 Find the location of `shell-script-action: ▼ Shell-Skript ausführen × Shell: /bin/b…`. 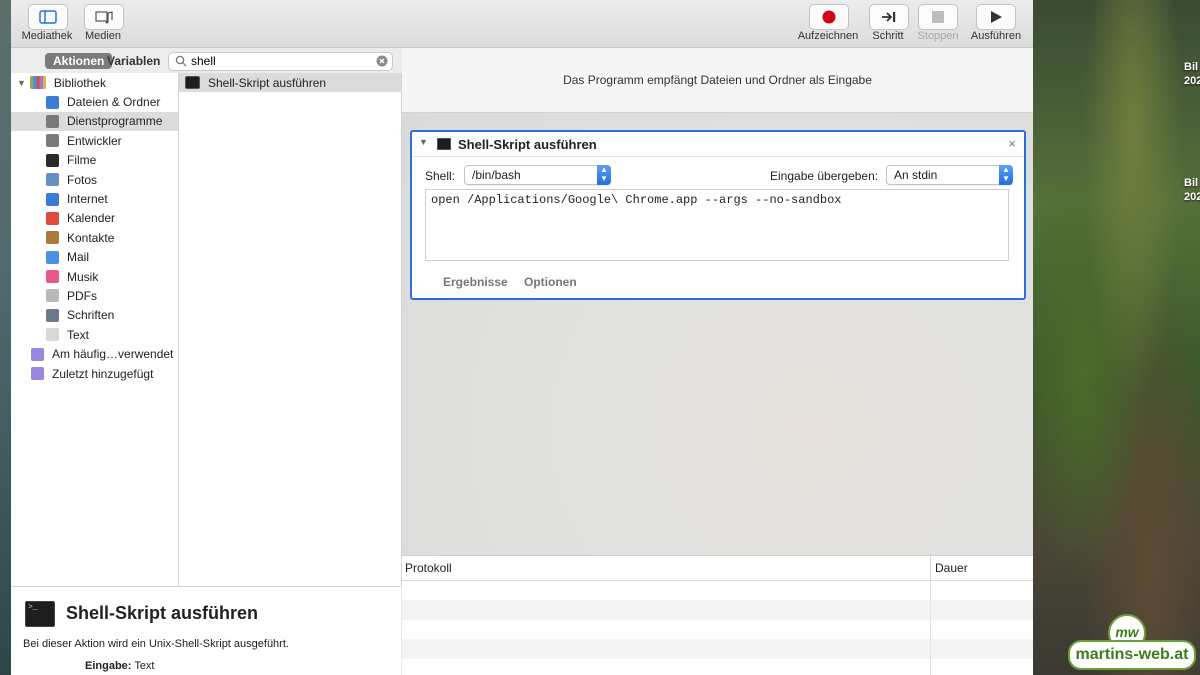

shell-script-action: ▼ Shell-Skript ausführen × Shell: /bin/b… is located at coordinates (718, 215).